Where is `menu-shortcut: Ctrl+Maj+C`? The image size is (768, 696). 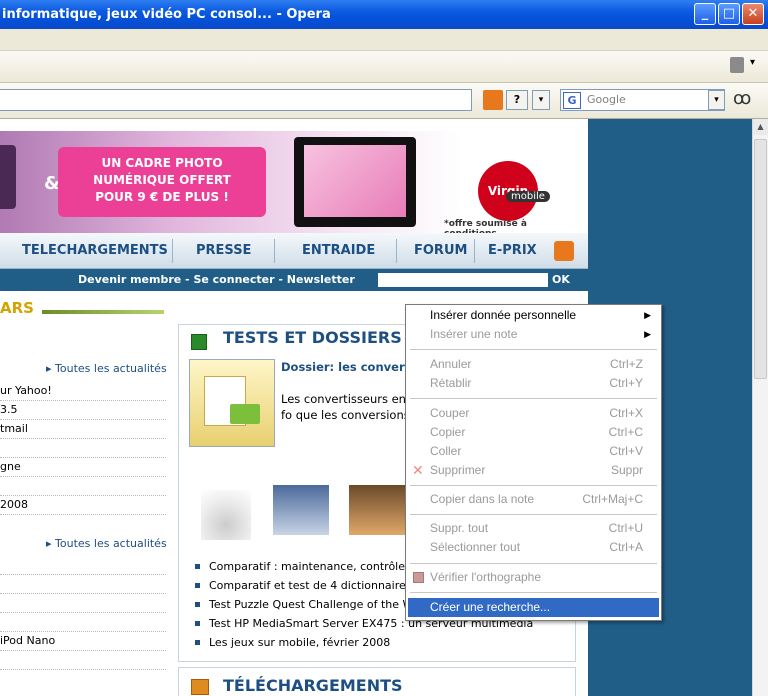
menu-shortcut: Ctrl+Maj+C is located at coordinates (612, 499).